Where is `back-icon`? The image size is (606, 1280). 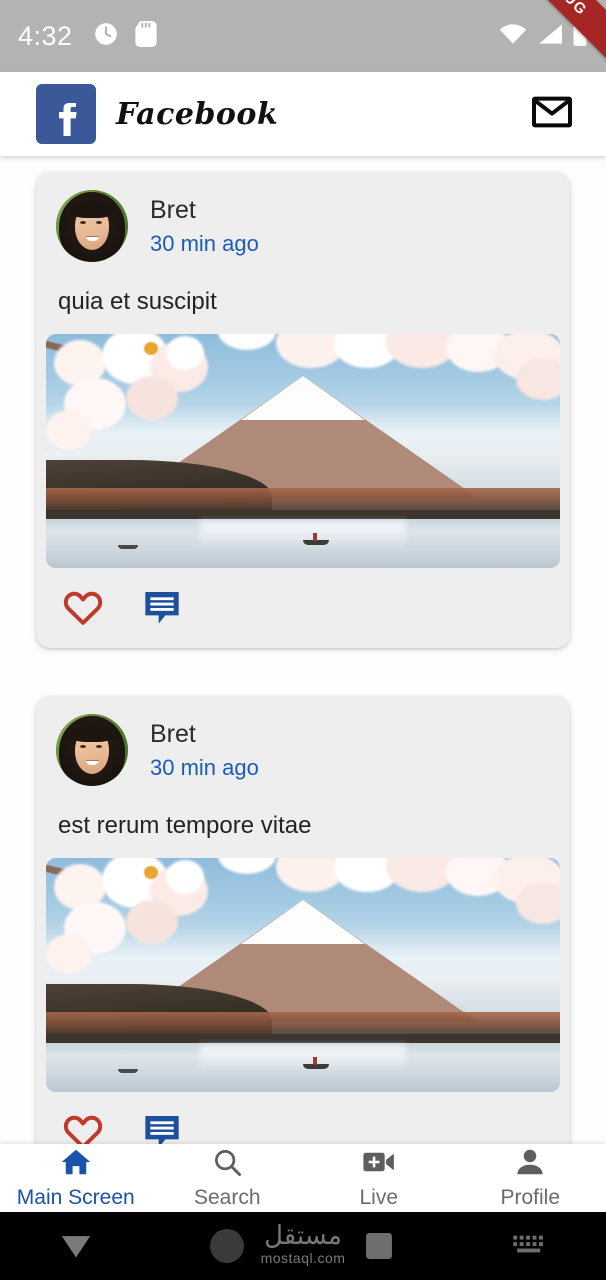
back-icon is located at coordinates (76, 1246).